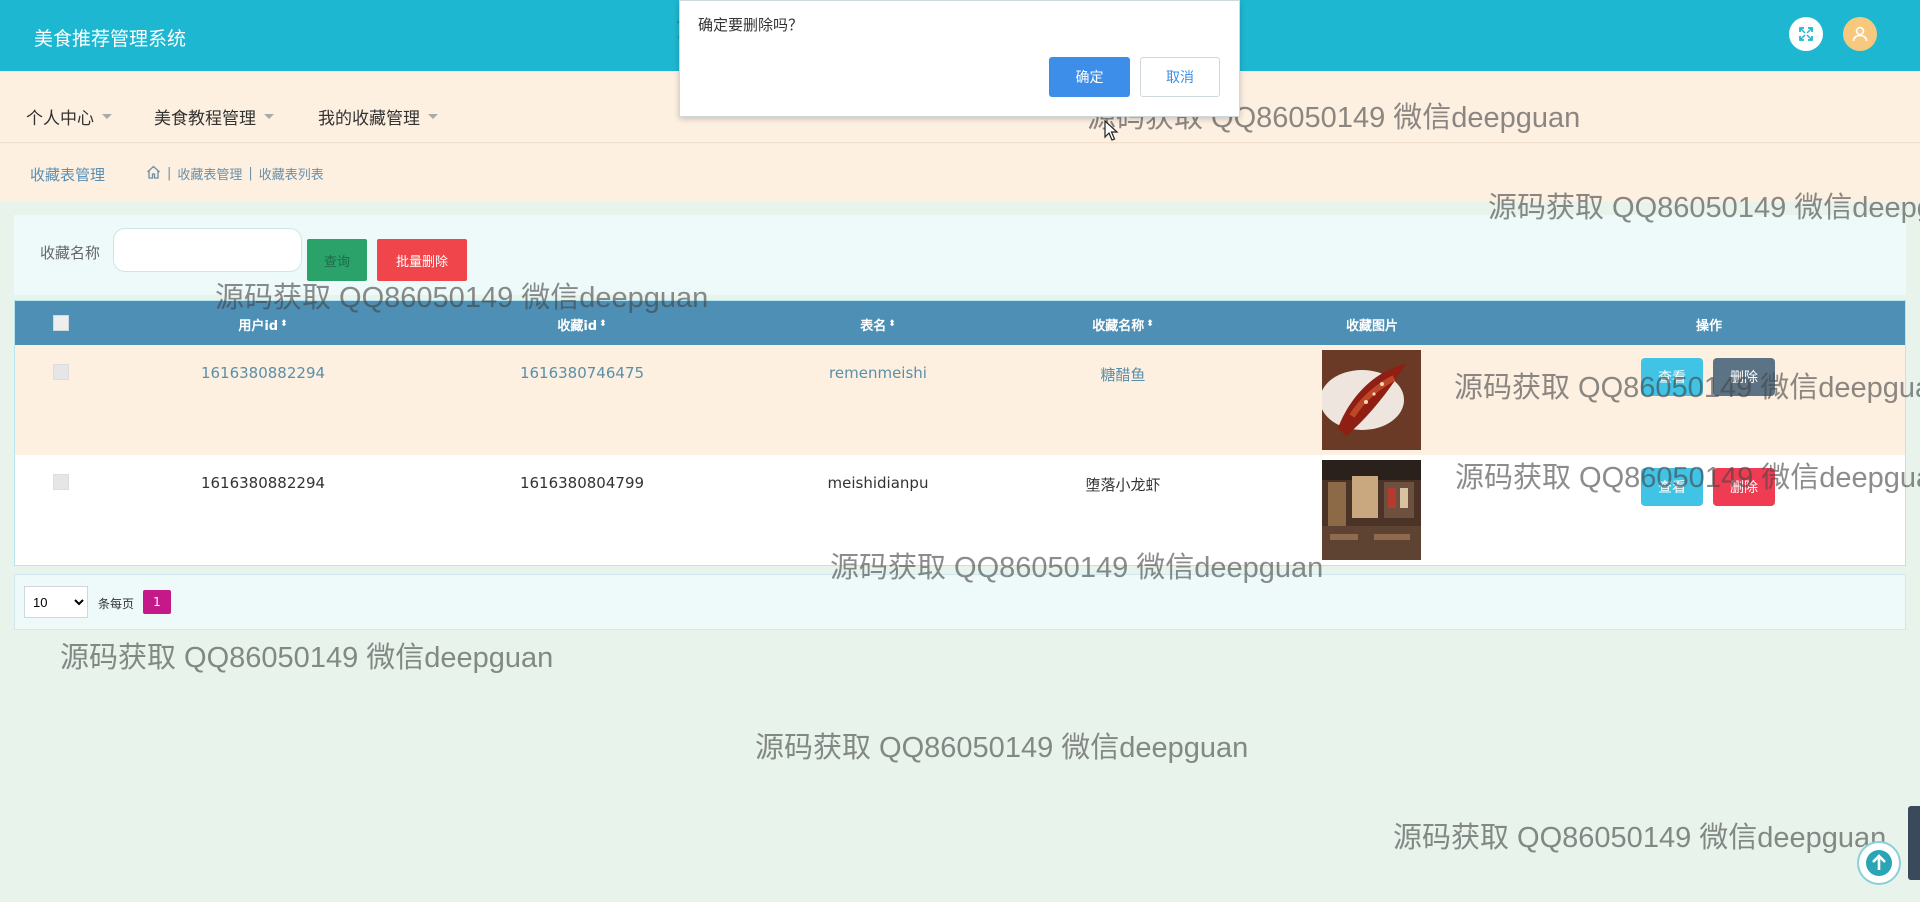 This screenshot has width=1920, height=902. I want to click on confirm-cancel-button: 取消, so click(1180, 77).